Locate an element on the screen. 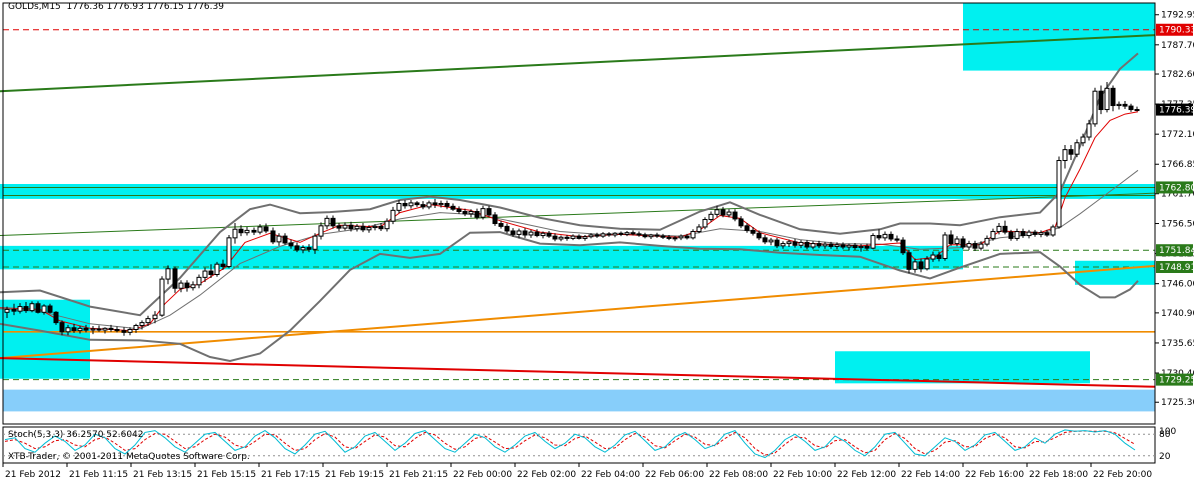 The width and height of the screenshot is (1194, 488). x-tick-label: 22 Feb 00:00 is located at coordinates (482, 475).